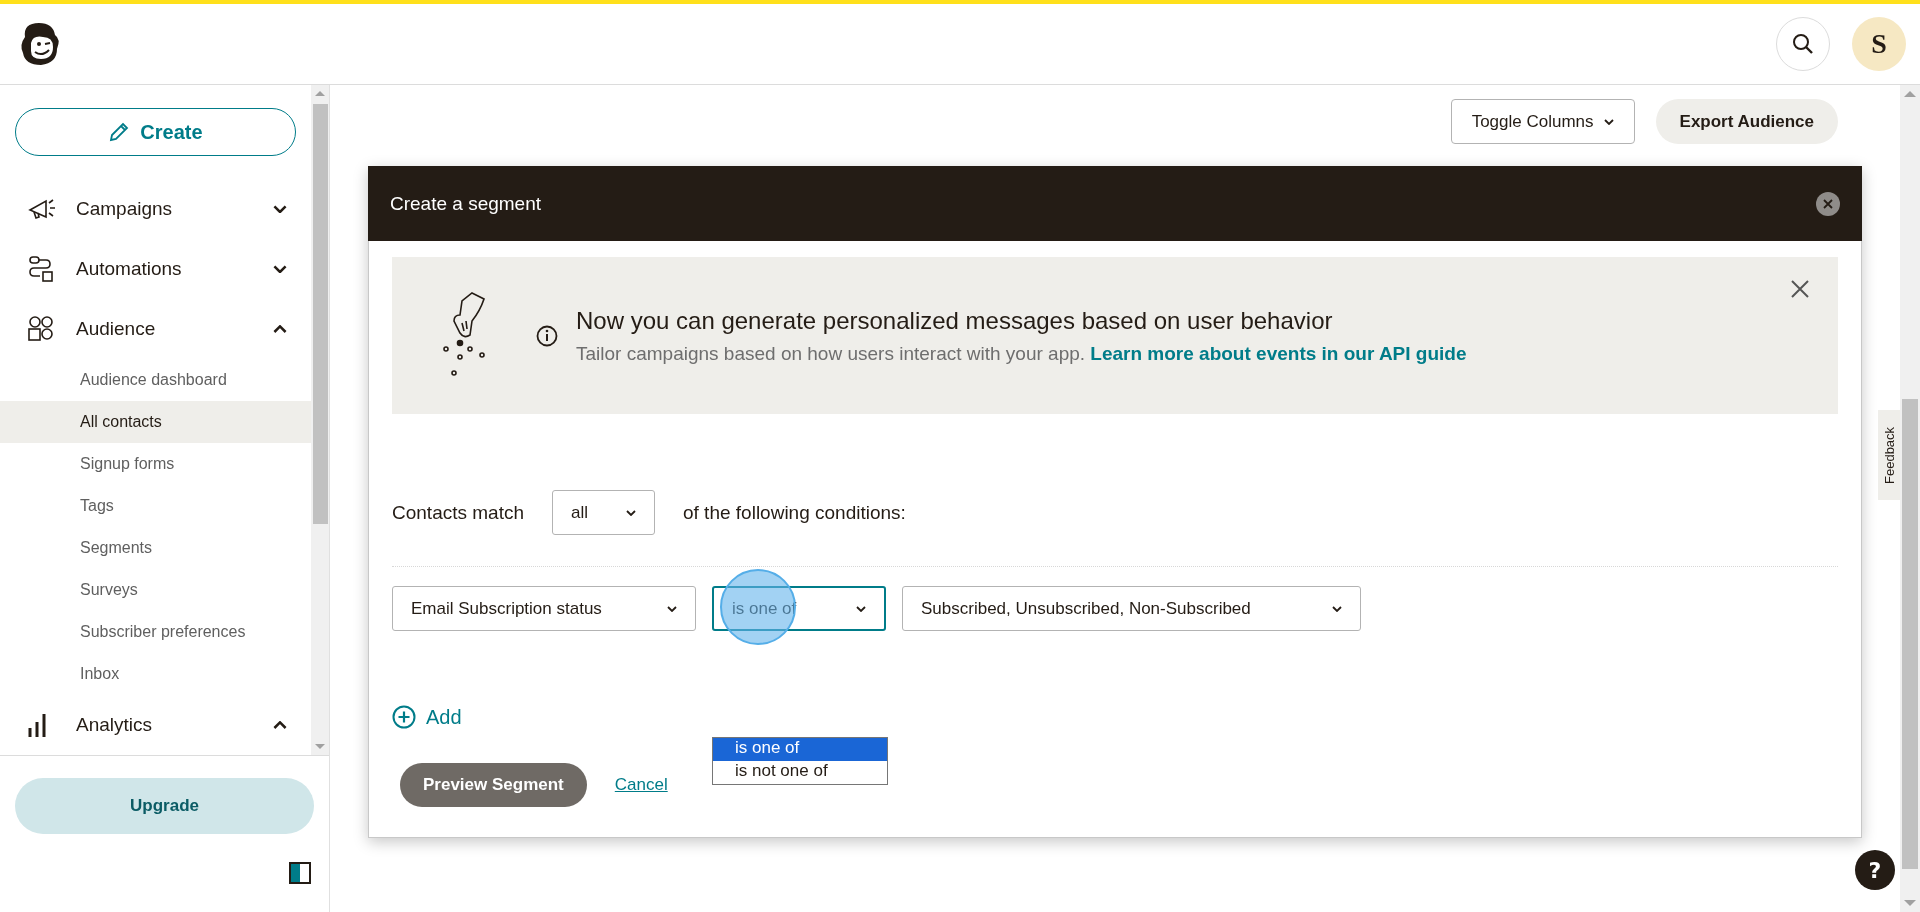  I want to click on nav-item: Audience, so click(155, 329).